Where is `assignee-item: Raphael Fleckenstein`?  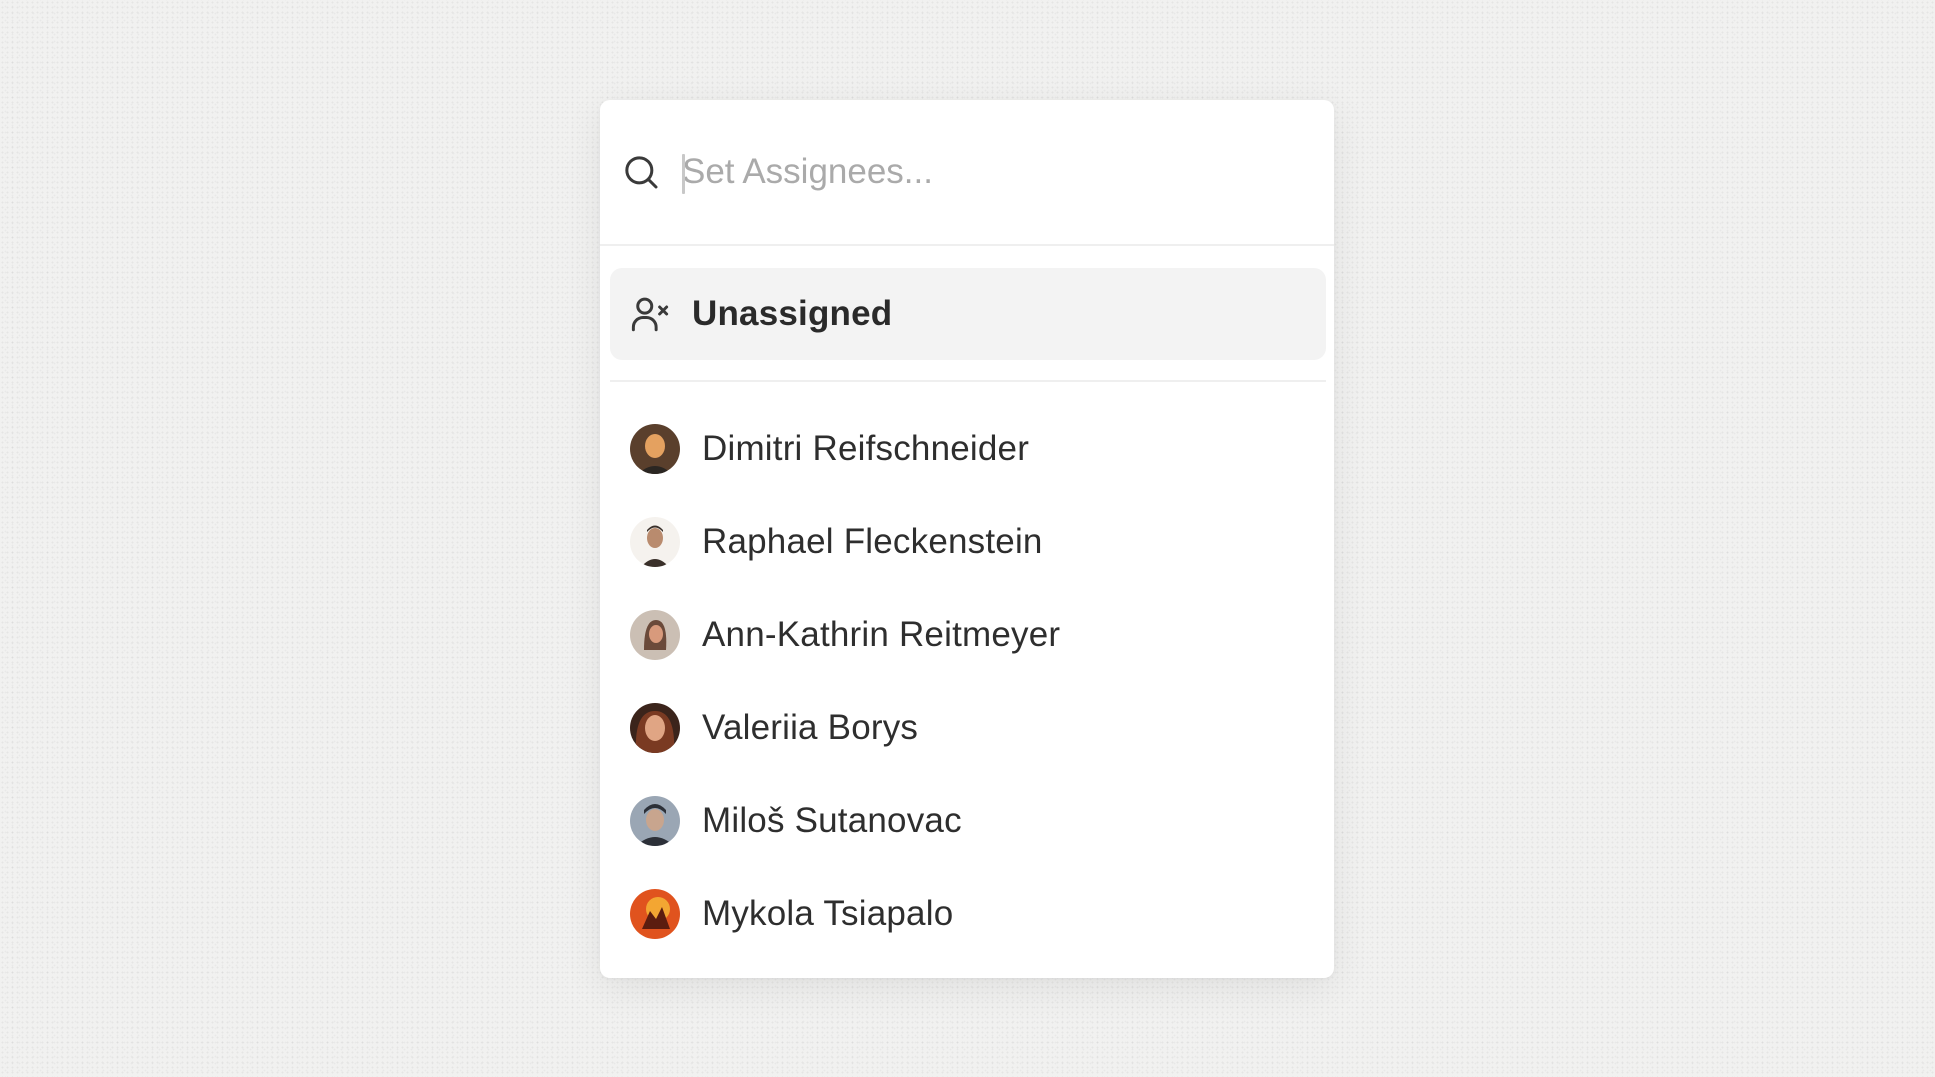 assignee-item: Raphael Fleckenstein is located at coordinates (967, 541).